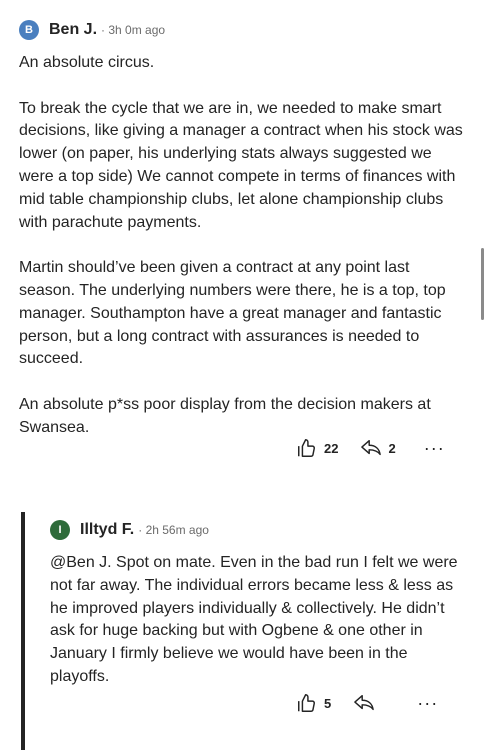 The height and width of the screenshot is (750, 487). Describe the element at coordinates (173, 530) in the screenshot. I see `comment-time: · 2h 56m ago` at that location.